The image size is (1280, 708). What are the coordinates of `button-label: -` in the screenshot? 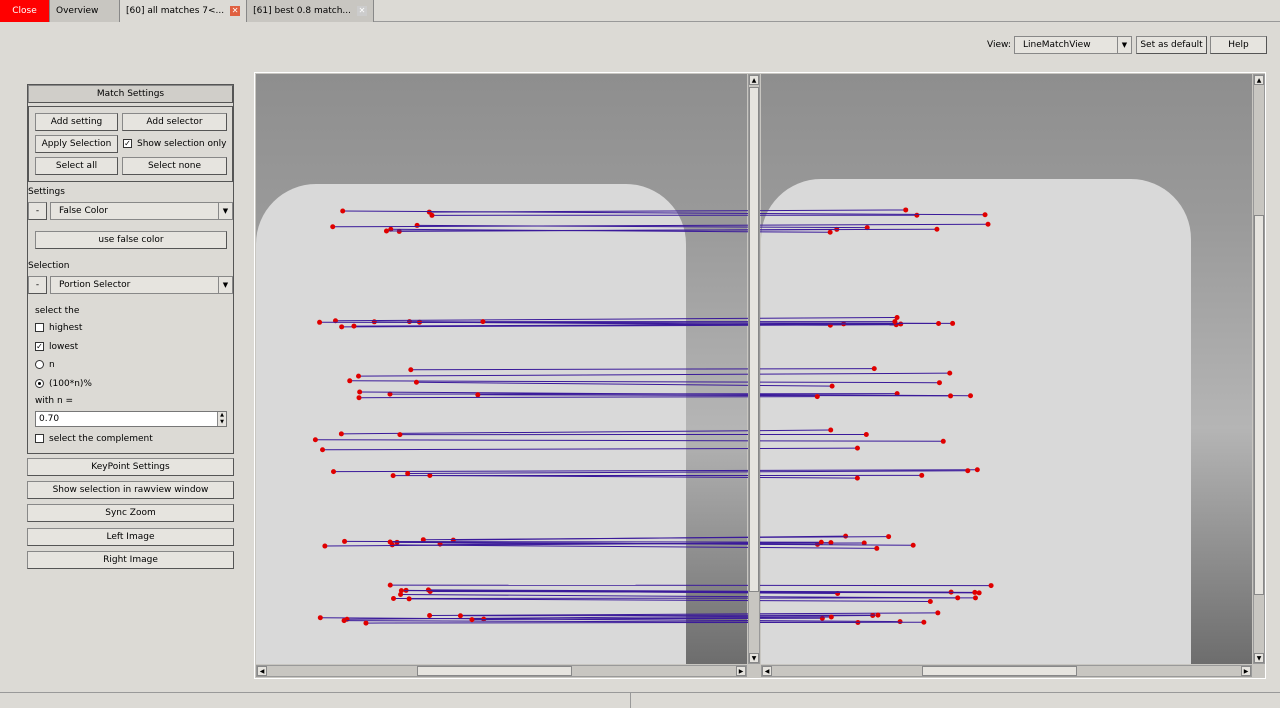 It's located at (37, 211).